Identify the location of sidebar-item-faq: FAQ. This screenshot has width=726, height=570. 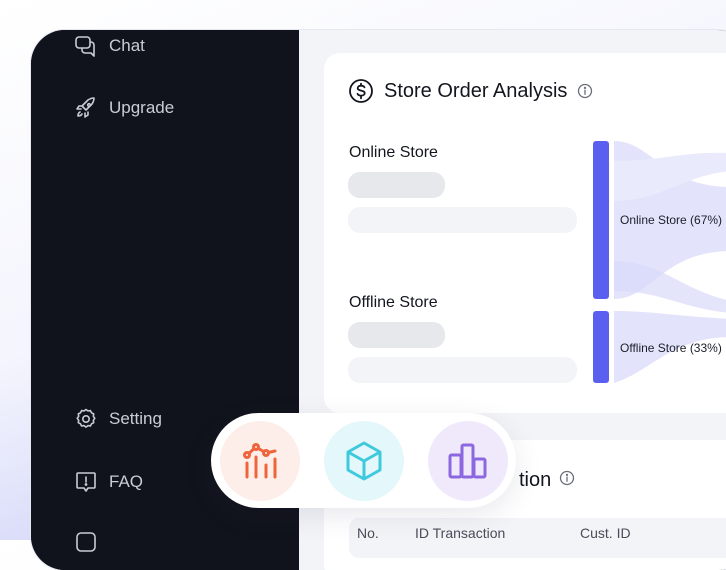
(108, 482).